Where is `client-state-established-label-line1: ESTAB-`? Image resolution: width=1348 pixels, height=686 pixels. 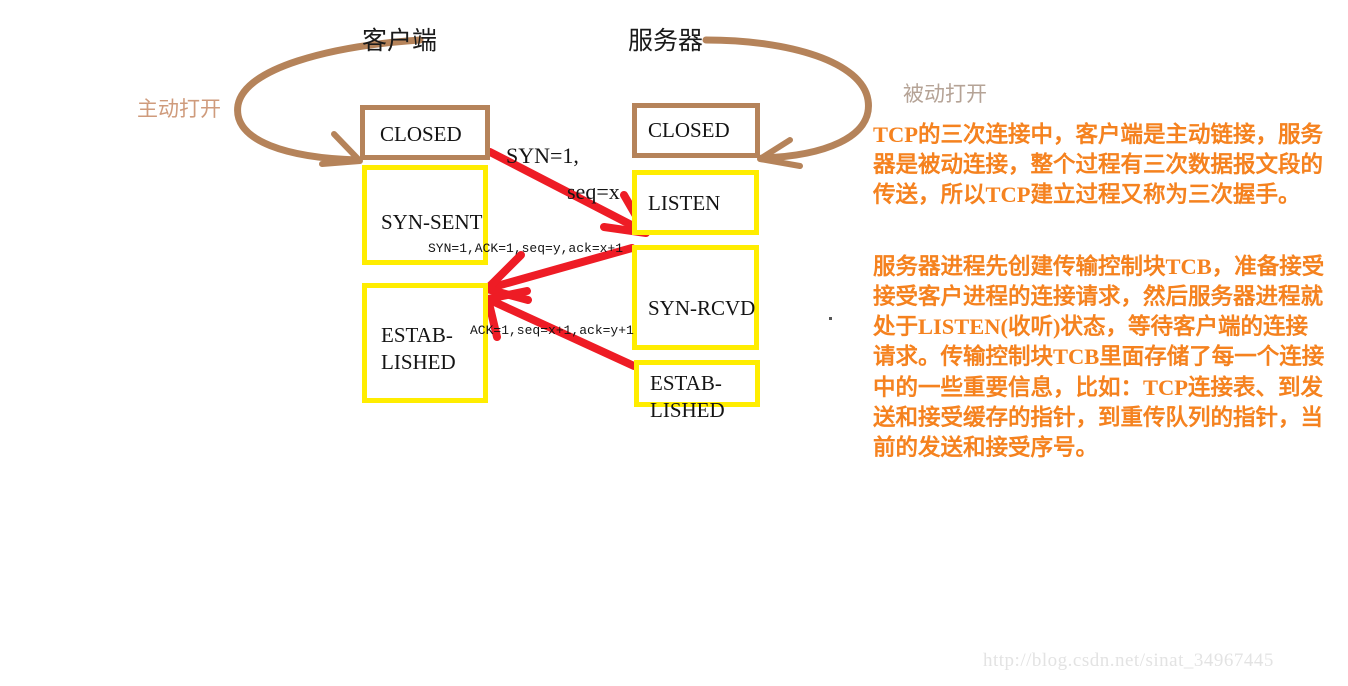
client-state-established-label-line1: ESTAB- is located at coordinates (417, 335).